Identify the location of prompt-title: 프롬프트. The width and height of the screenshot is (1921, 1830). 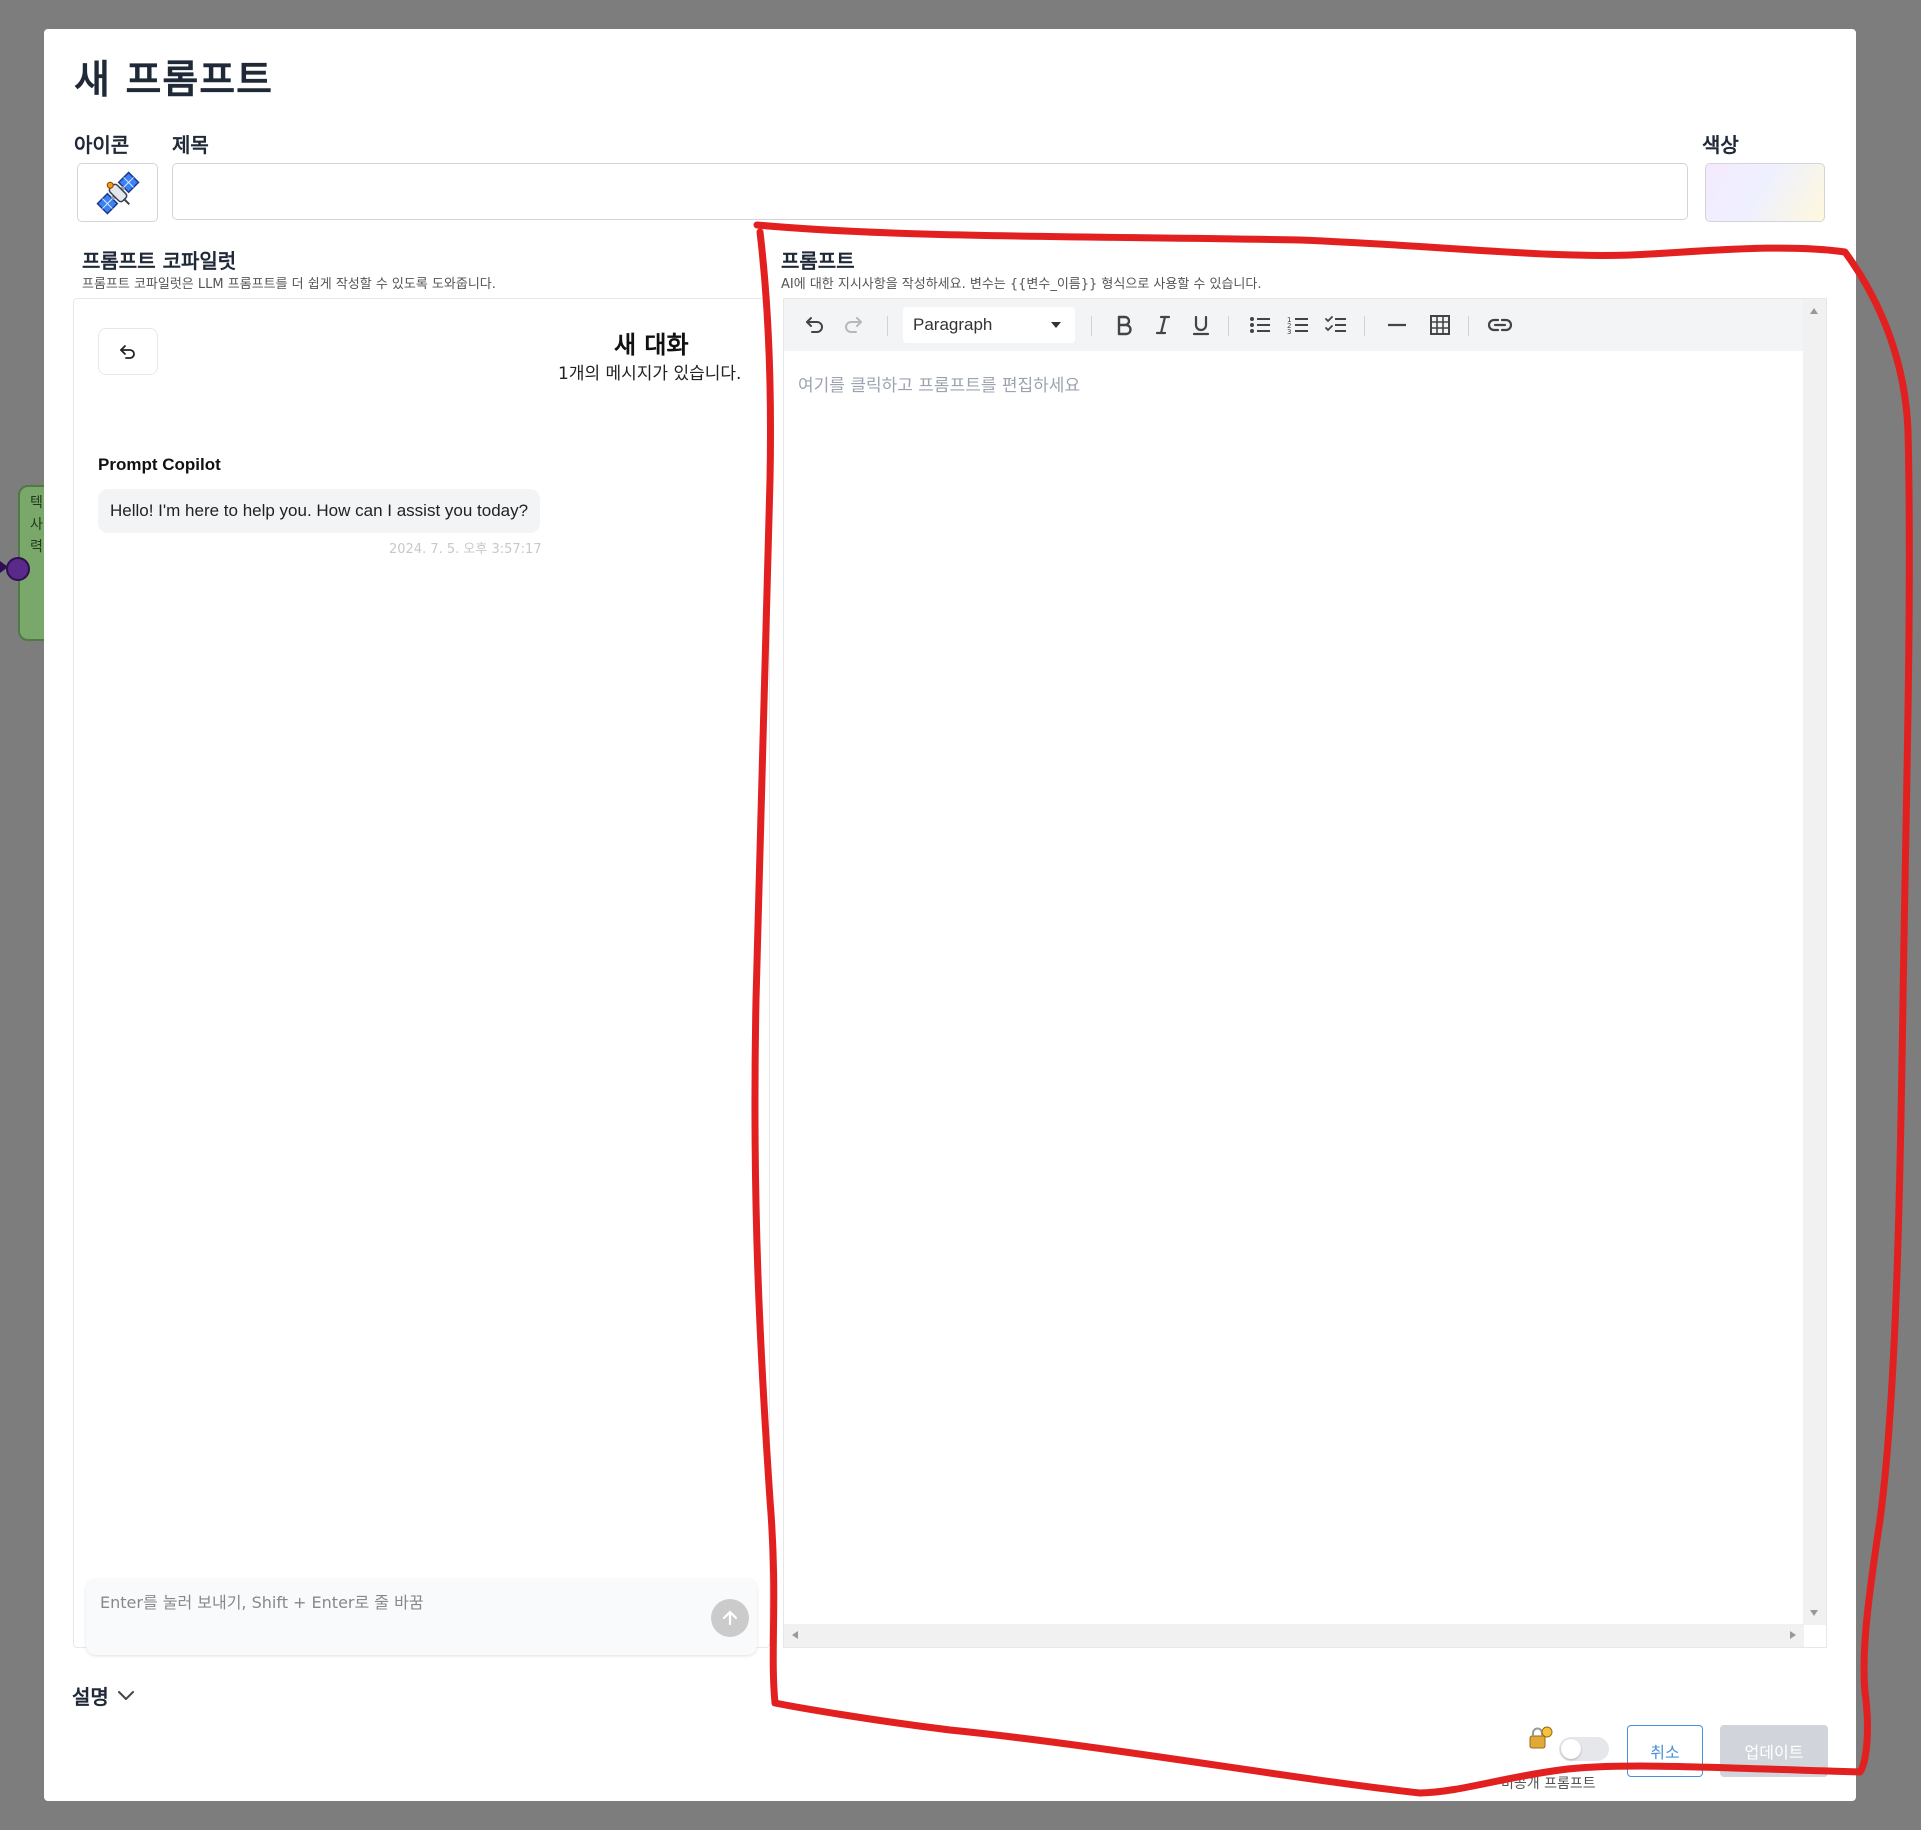
(818, 261).